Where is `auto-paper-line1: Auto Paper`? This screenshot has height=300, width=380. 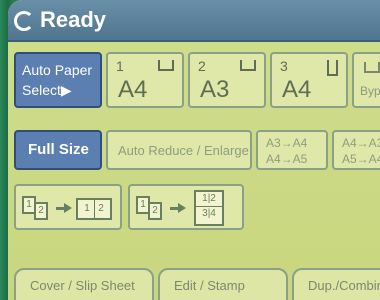
auto-paper-line1: Auto Paper is located at coordinates (57, 70).